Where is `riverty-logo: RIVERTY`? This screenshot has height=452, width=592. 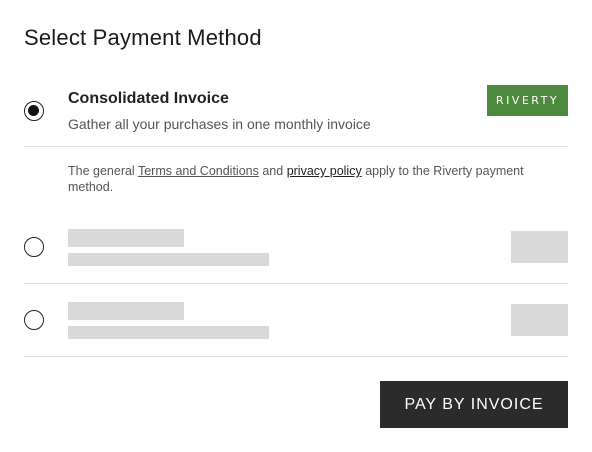
riverty-logo: RIVERTY is located at coordinates (527, 100).